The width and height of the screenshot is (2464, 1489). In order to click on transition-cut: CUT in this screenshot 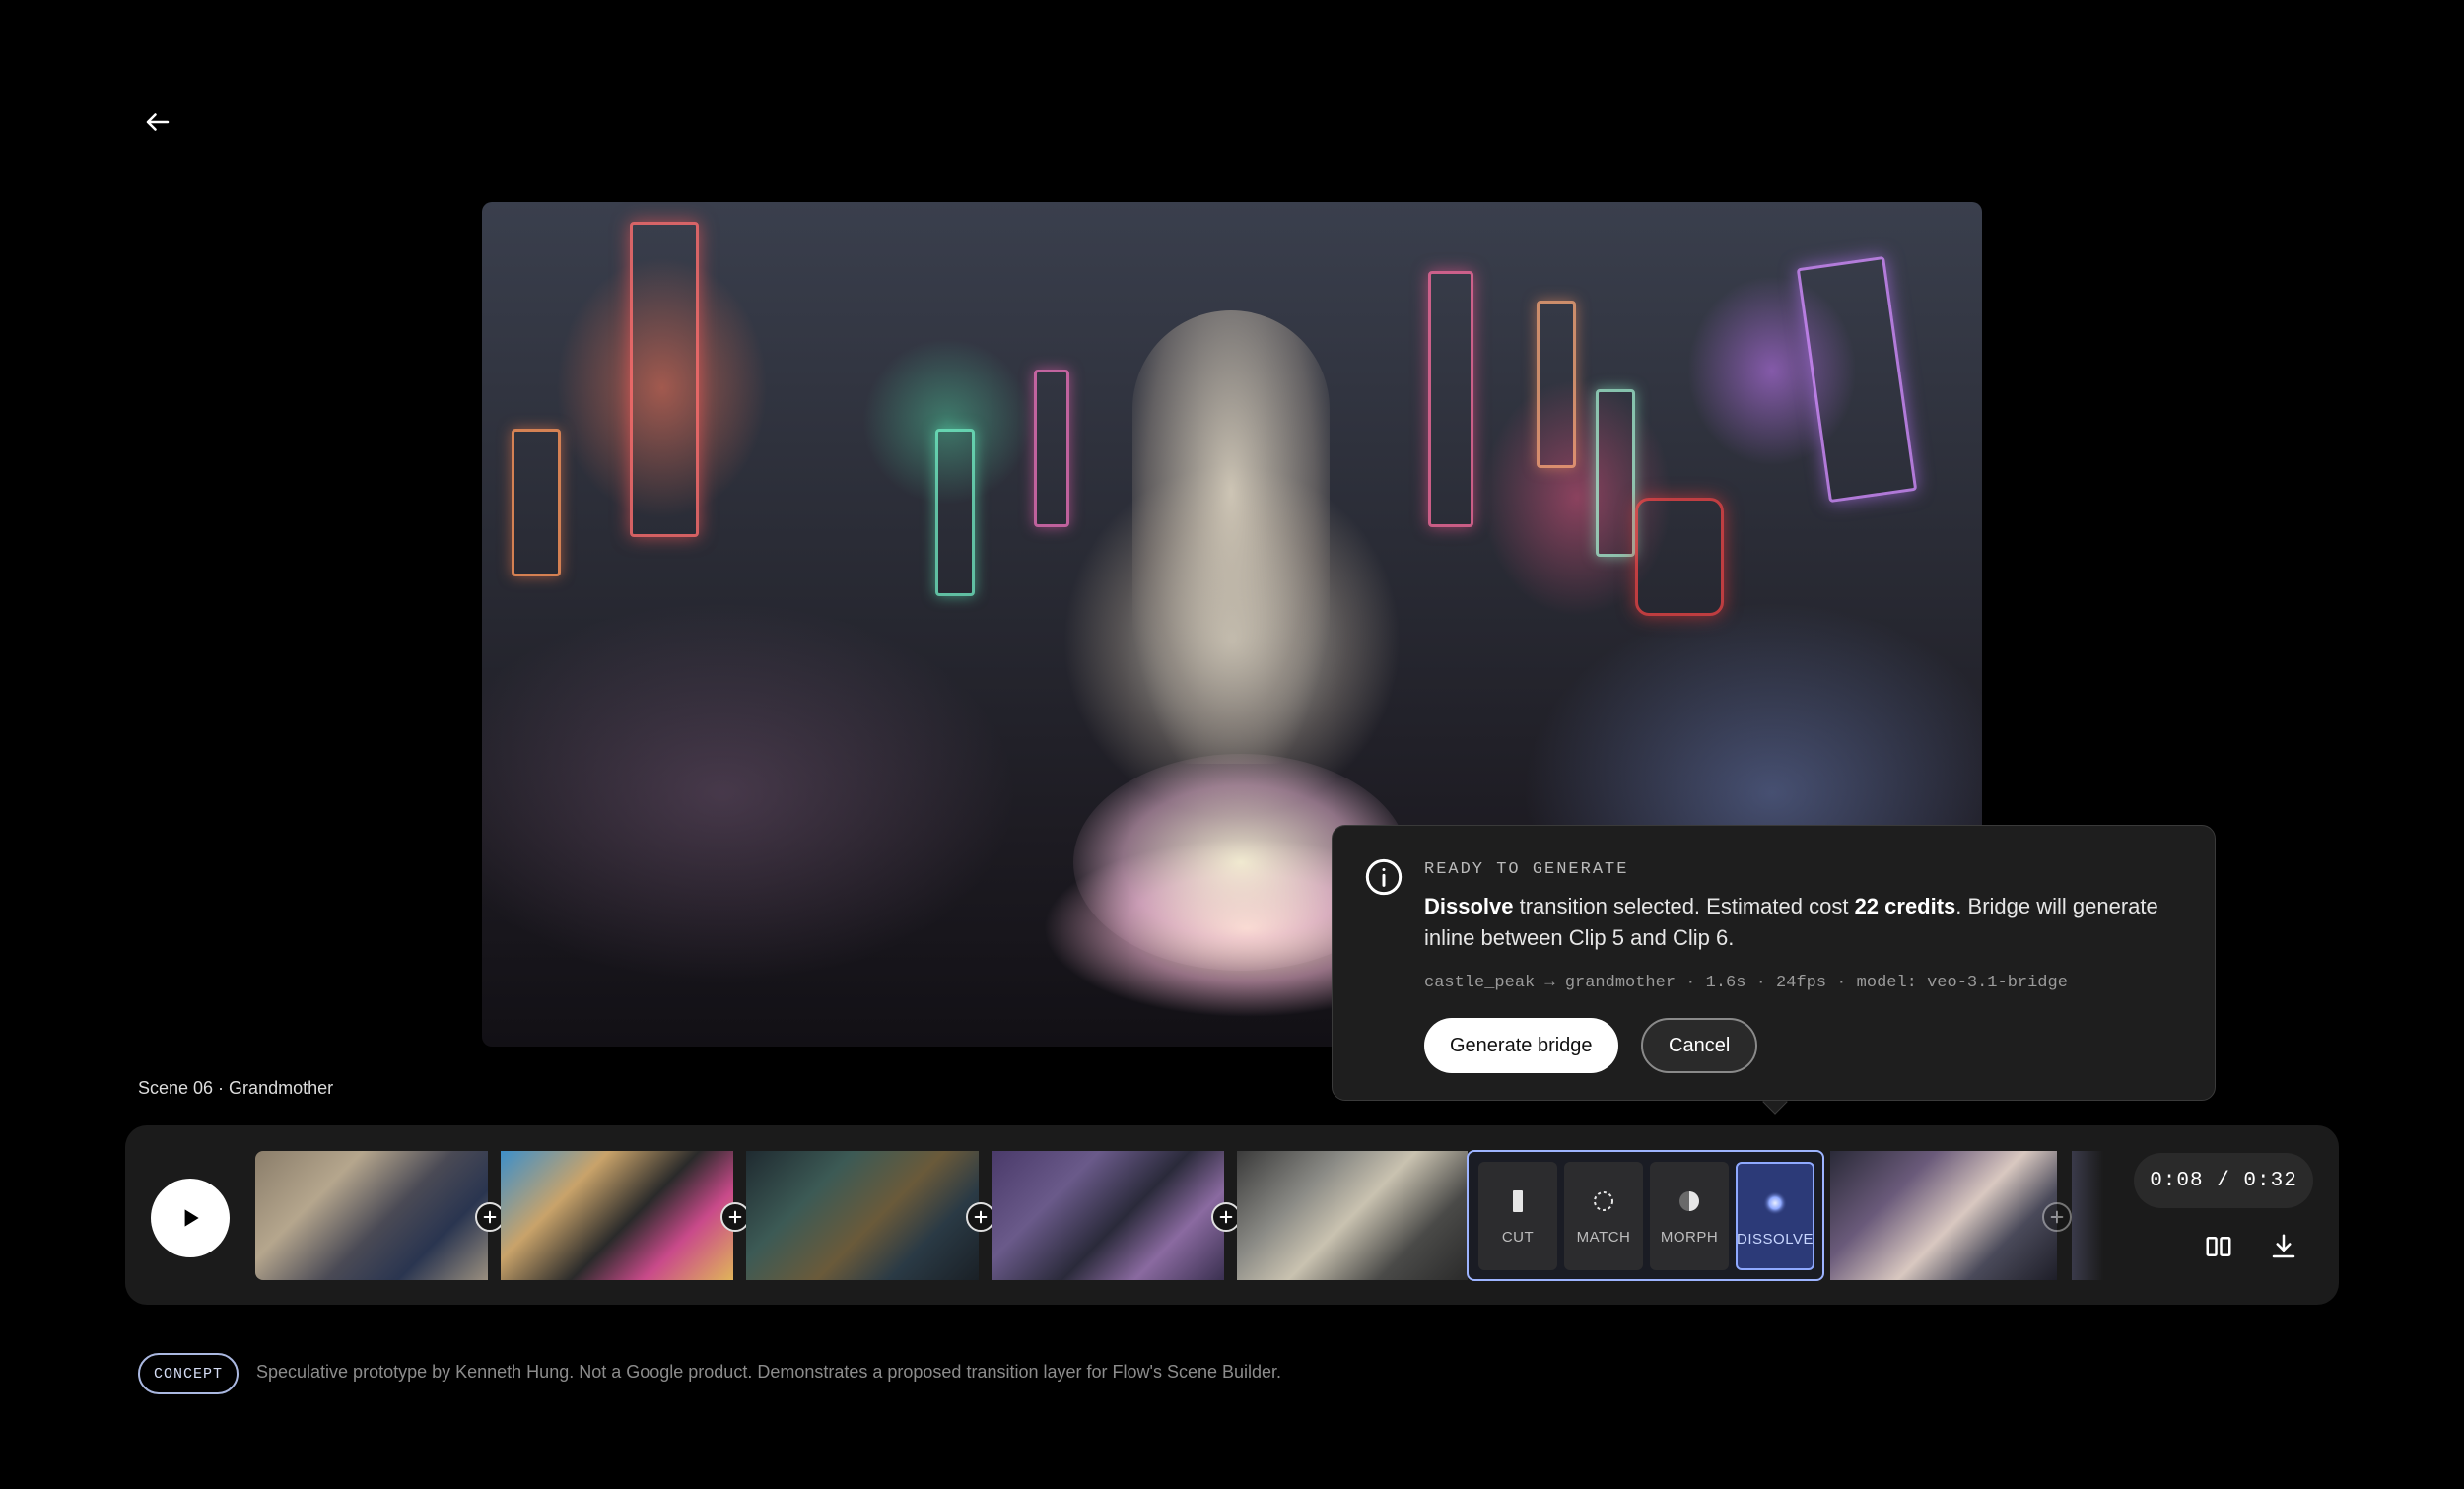, I will do `click(1517, 1216)`.